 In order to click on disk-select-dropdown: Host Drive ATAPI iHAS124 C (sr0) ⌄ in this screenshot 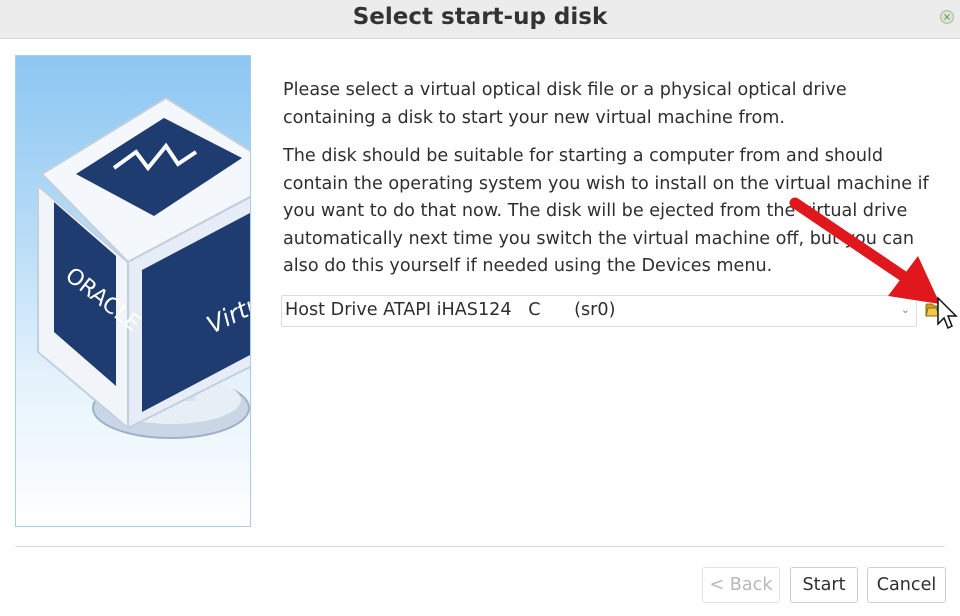, I will do `click(599, 311)`.